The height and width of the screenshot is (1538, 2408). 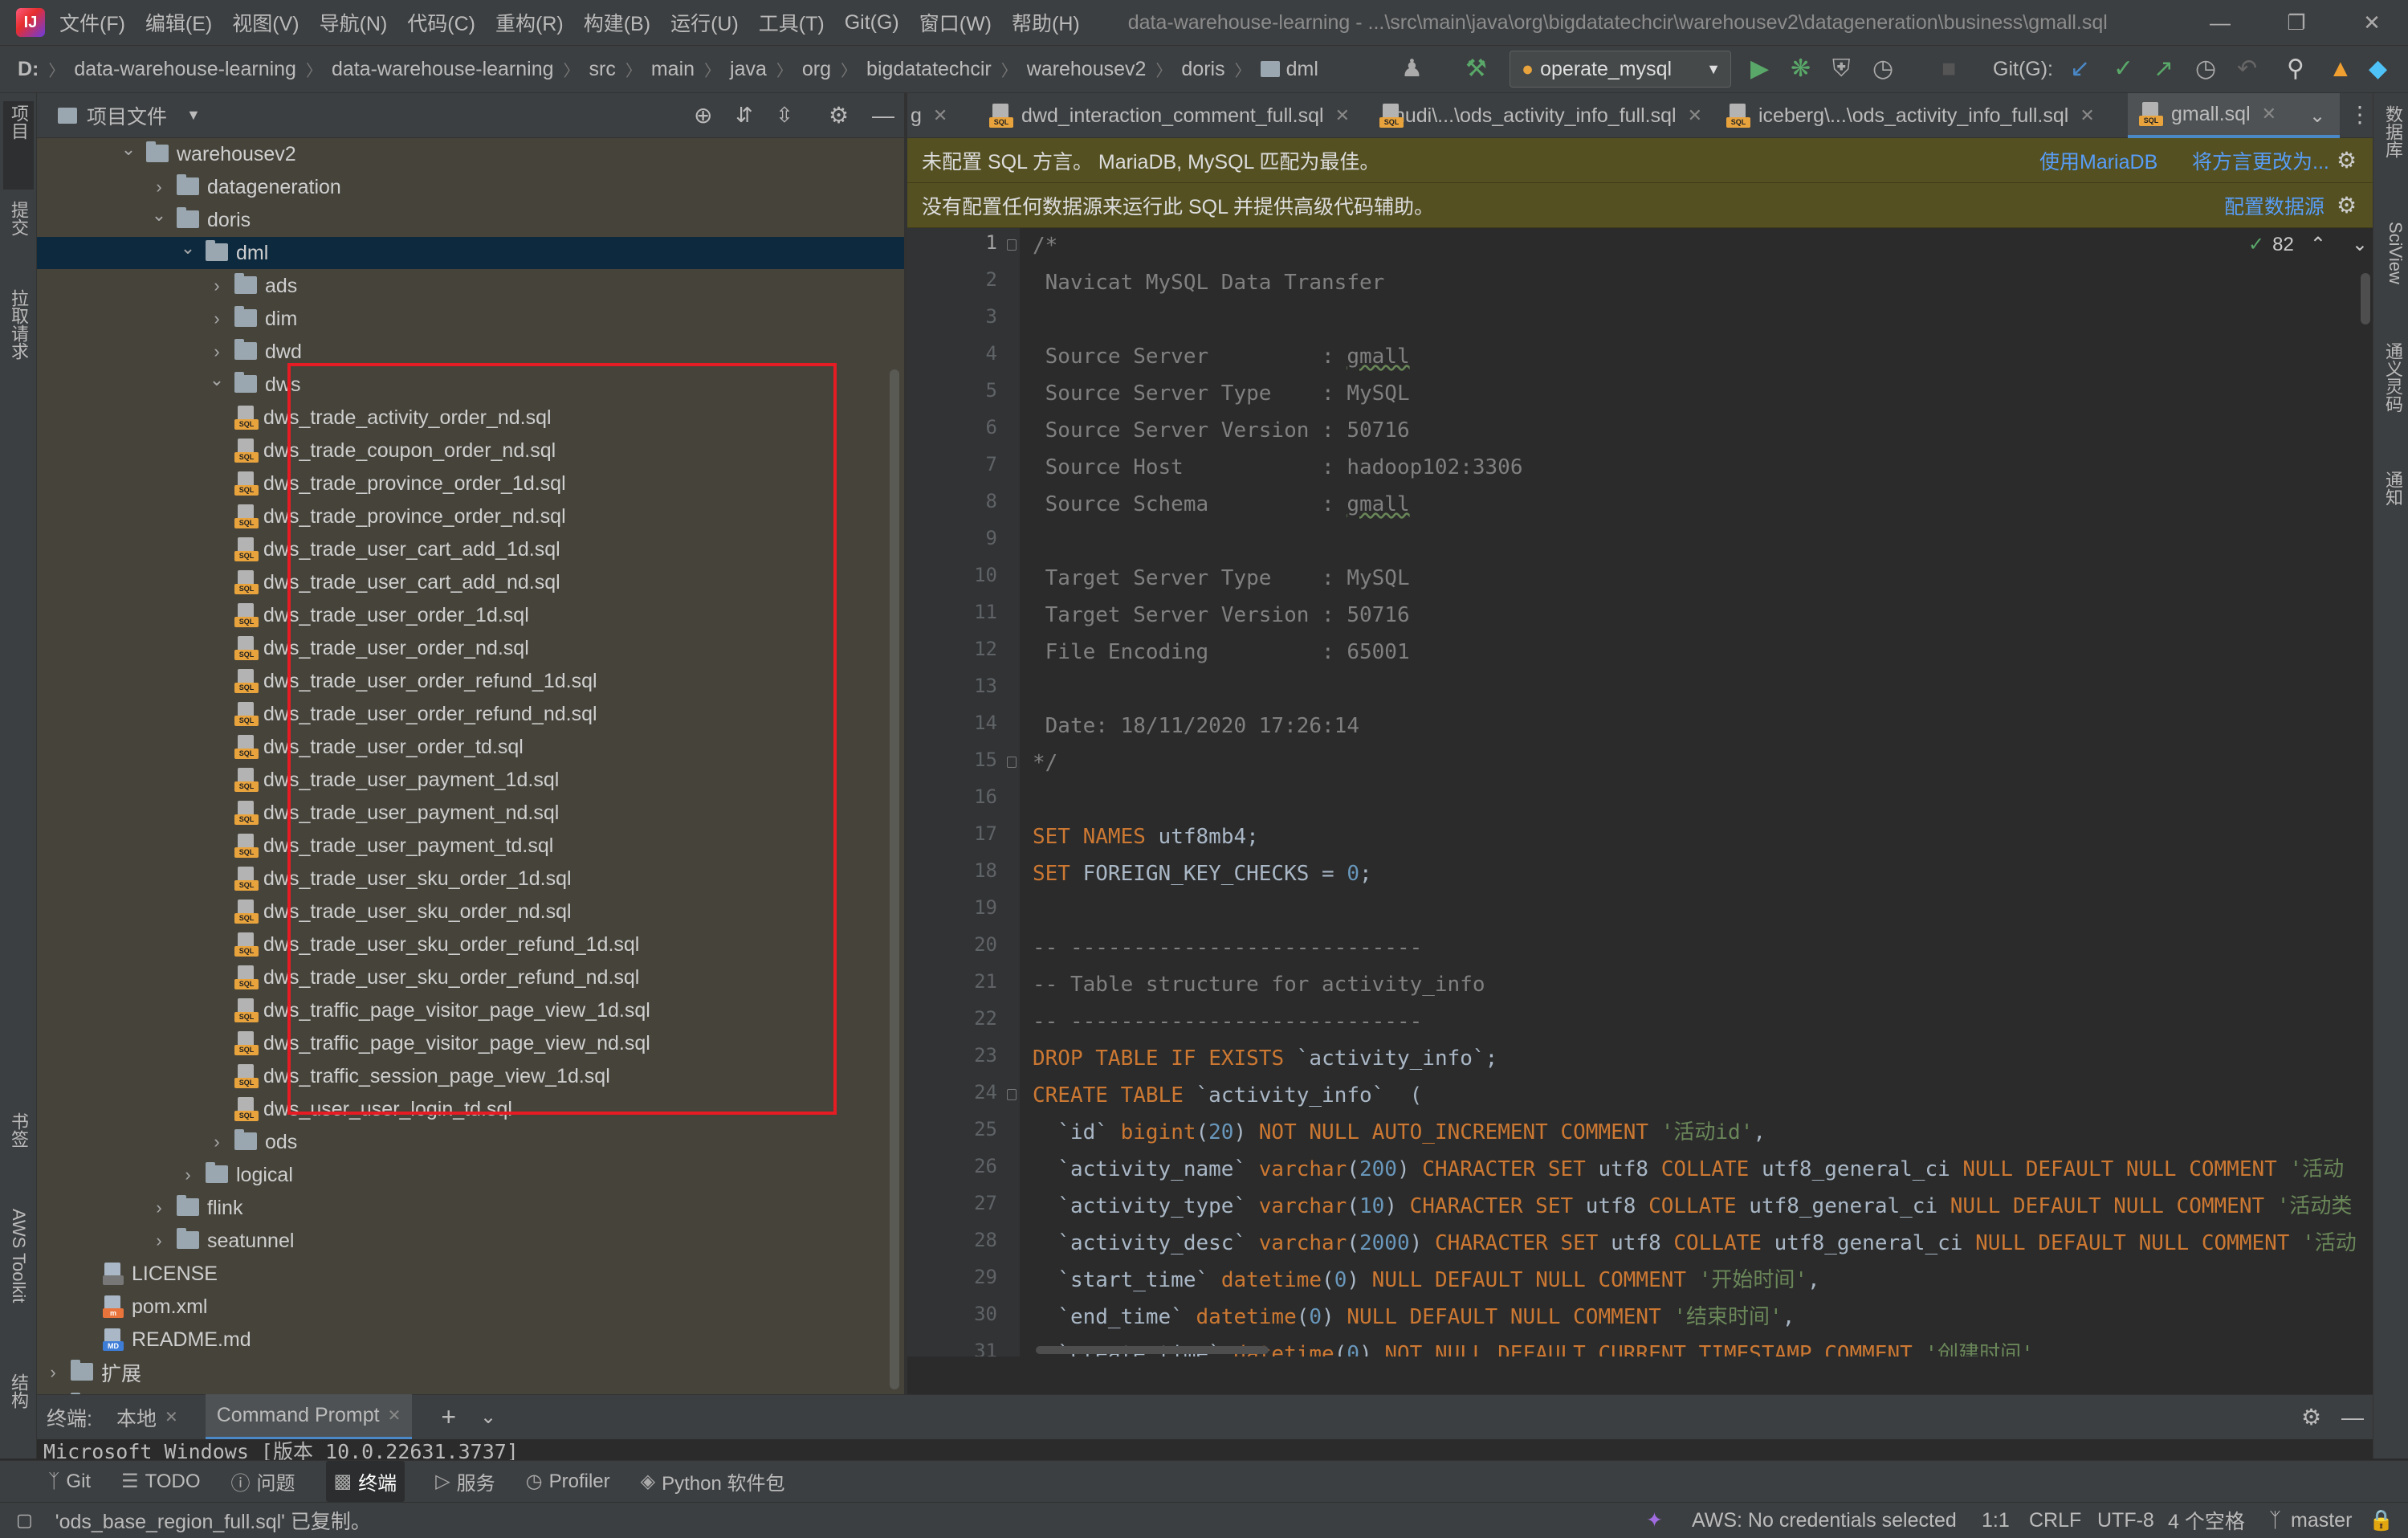 What do you see at coordinates (927, 116) in the screenshot?
I see `editor-tab: g ✕` at bounding box center [927, 116].